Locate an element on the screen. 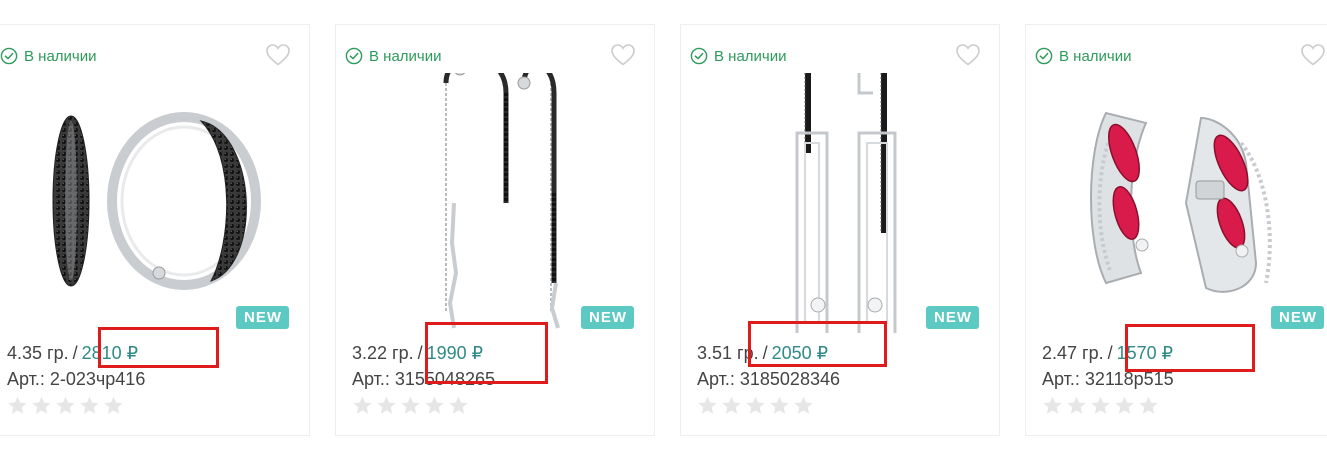  black-pave-hoop-earrings-icon is located at coordinates (156, 201).